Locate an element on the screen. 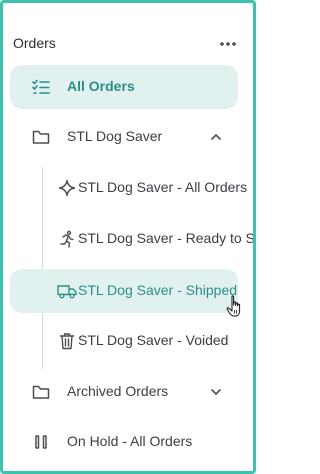 This screenshot has width=320, height=474. sidebar-item-stl-ready-to-ship: STL Dog Saver - Ready to Sh is located at coordinates (131, 239).